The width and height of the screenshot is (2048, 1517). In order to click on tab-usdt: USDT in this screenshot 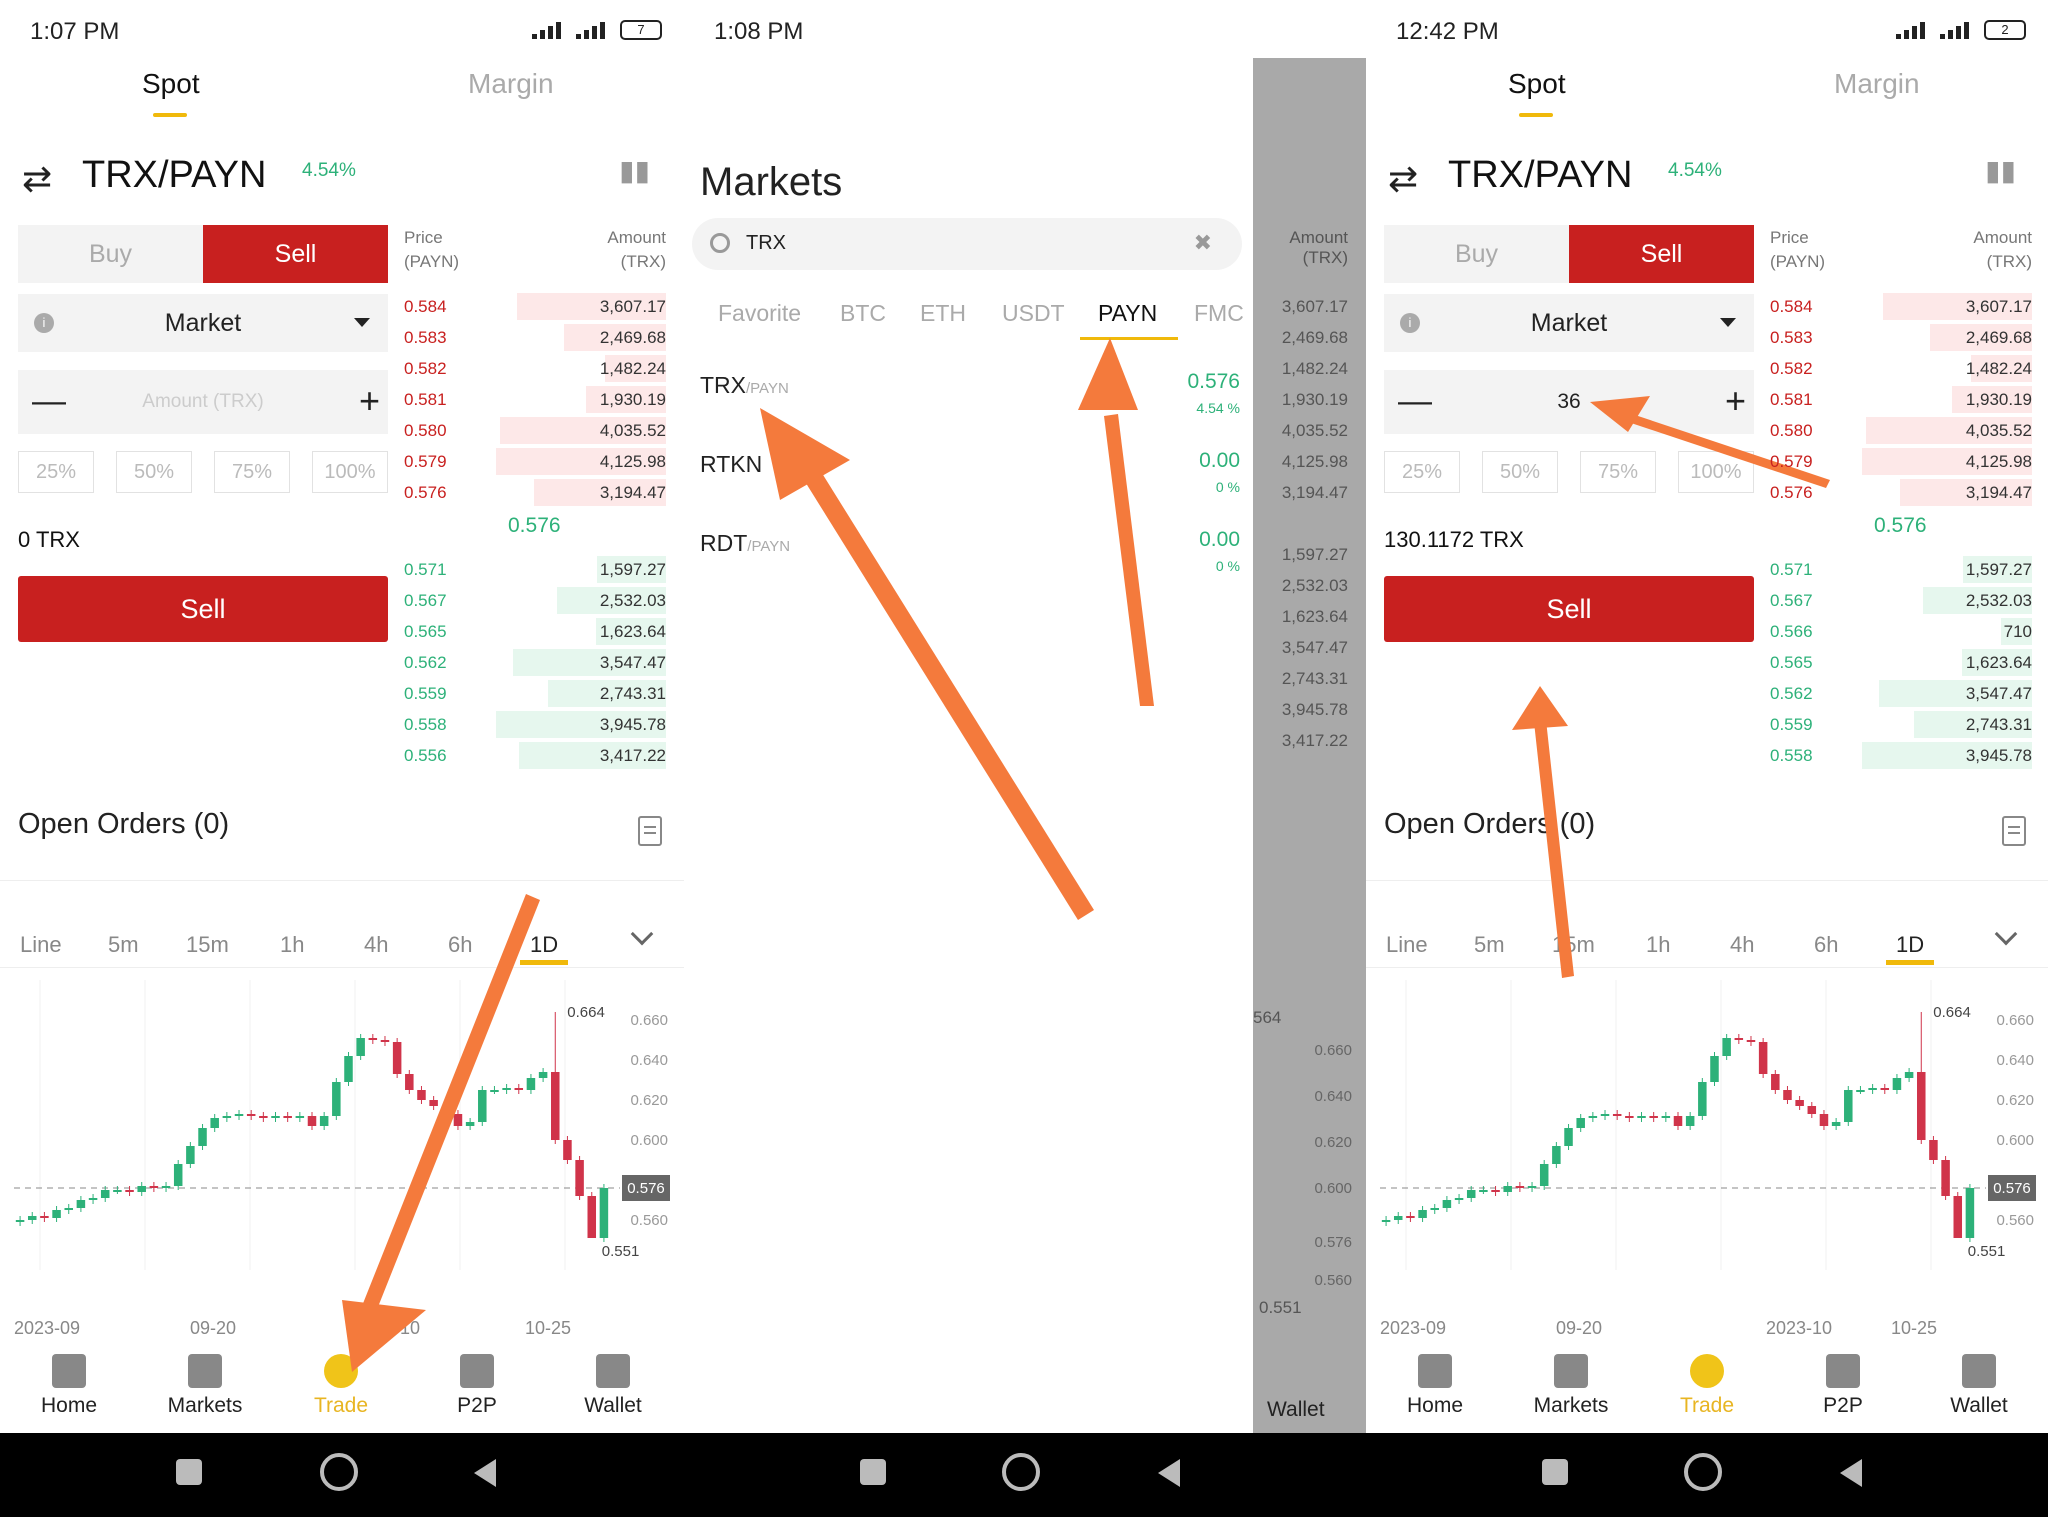, I will do `click(1033, 313)`.